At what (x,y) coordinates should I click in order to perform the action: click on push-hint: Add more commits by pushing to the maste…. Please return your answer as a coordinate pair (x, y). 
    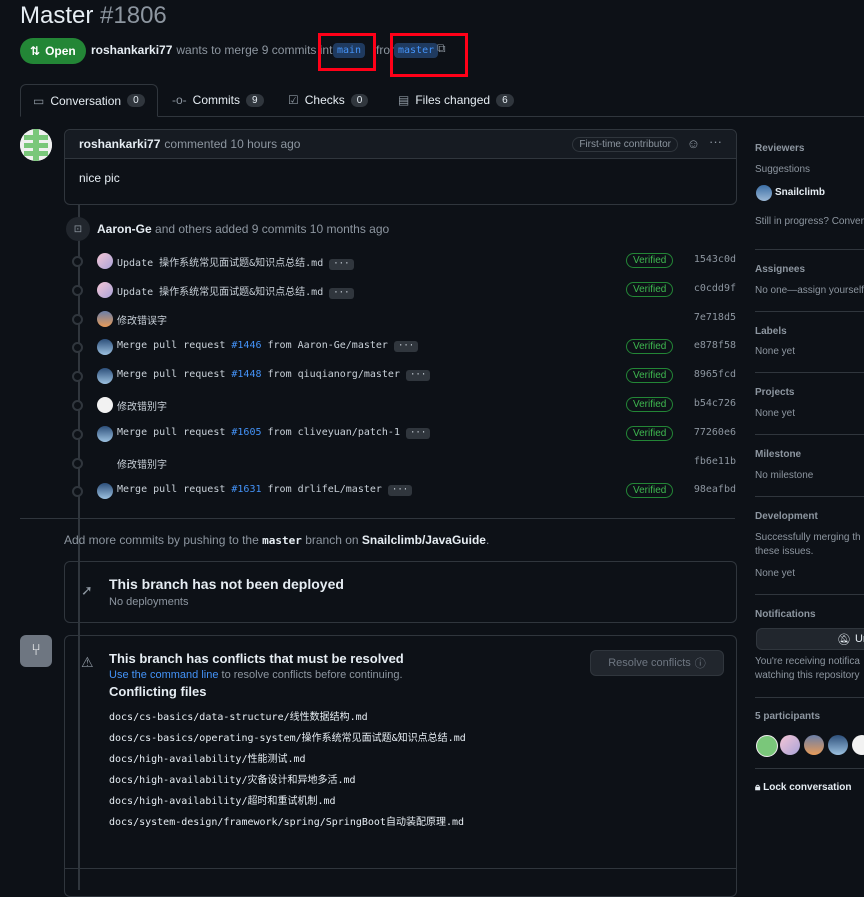
    Looking at the image, I should click on (276, 540).